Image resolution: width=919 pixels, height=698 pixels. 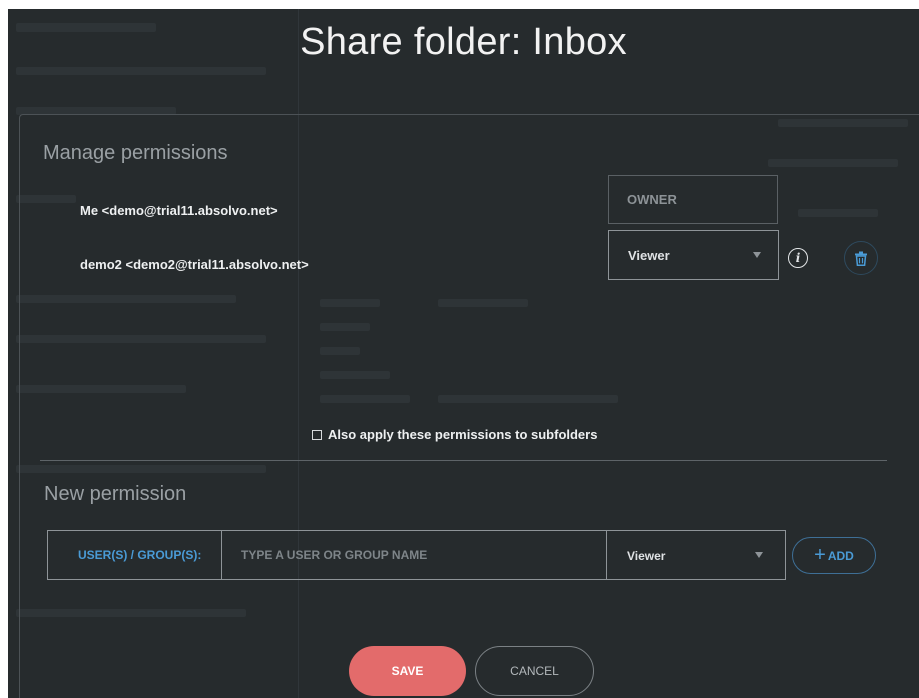 What do you see at coordinates (534, 671) in the screenshot?
I see `cancel-button: CANCEL` at bounding box center [534, 671].